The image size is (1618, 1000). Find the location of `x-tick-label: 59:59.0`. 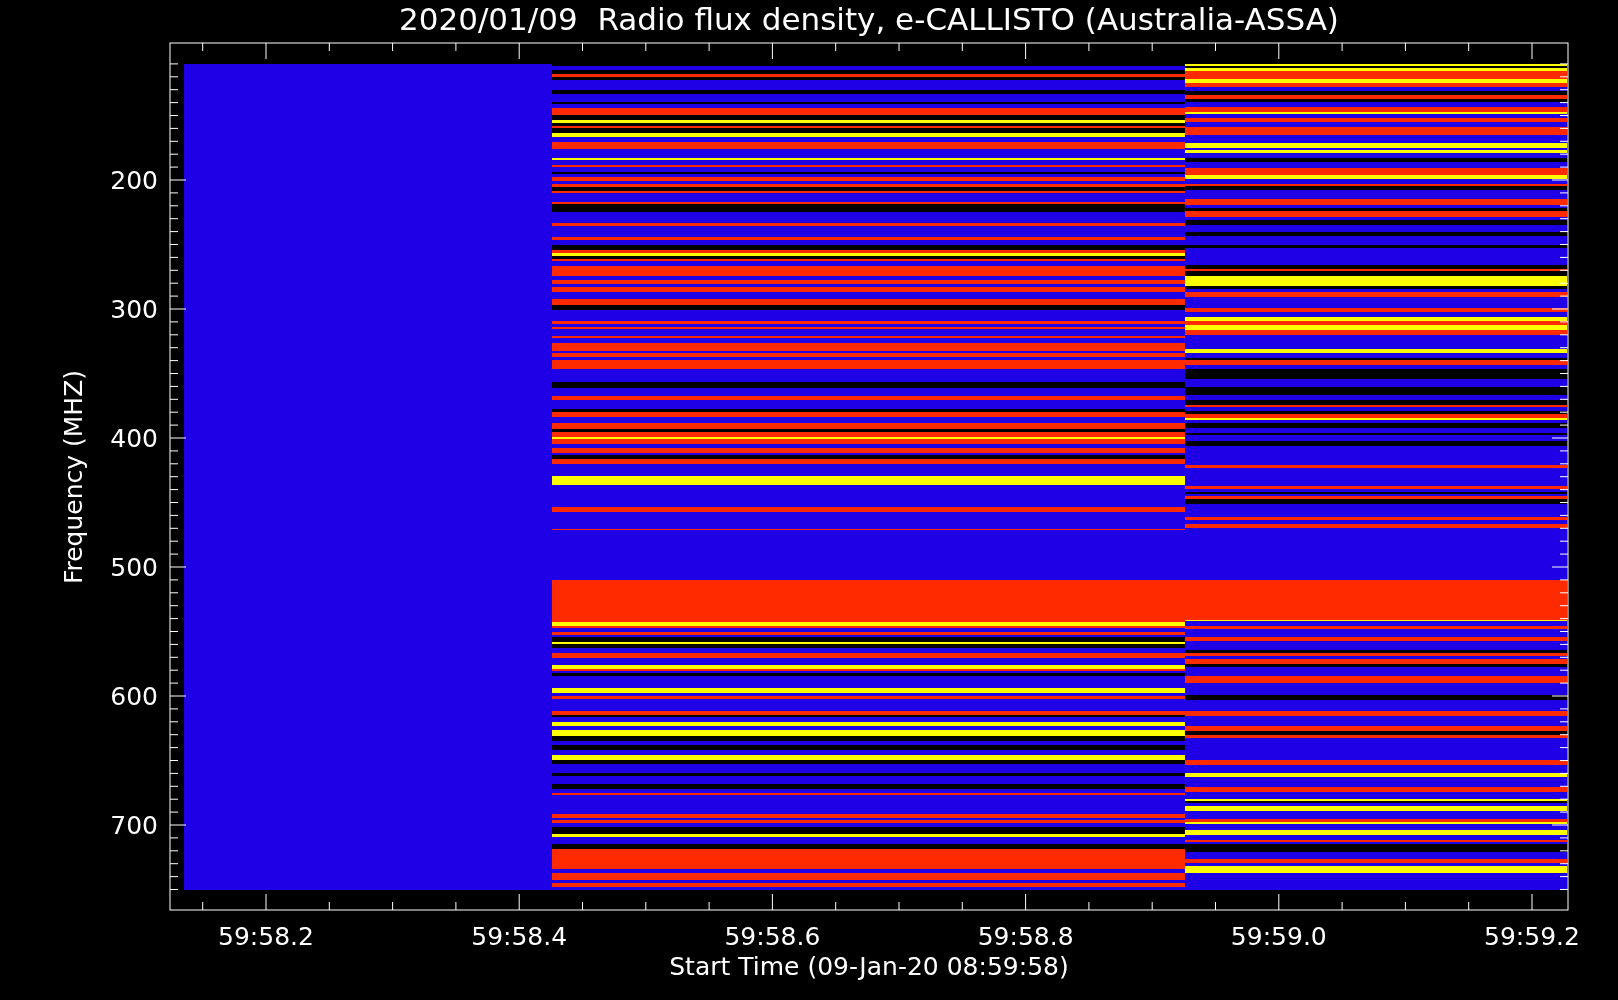

x-tick-label: 59:59.0 is located at coordinates (1278, 936).